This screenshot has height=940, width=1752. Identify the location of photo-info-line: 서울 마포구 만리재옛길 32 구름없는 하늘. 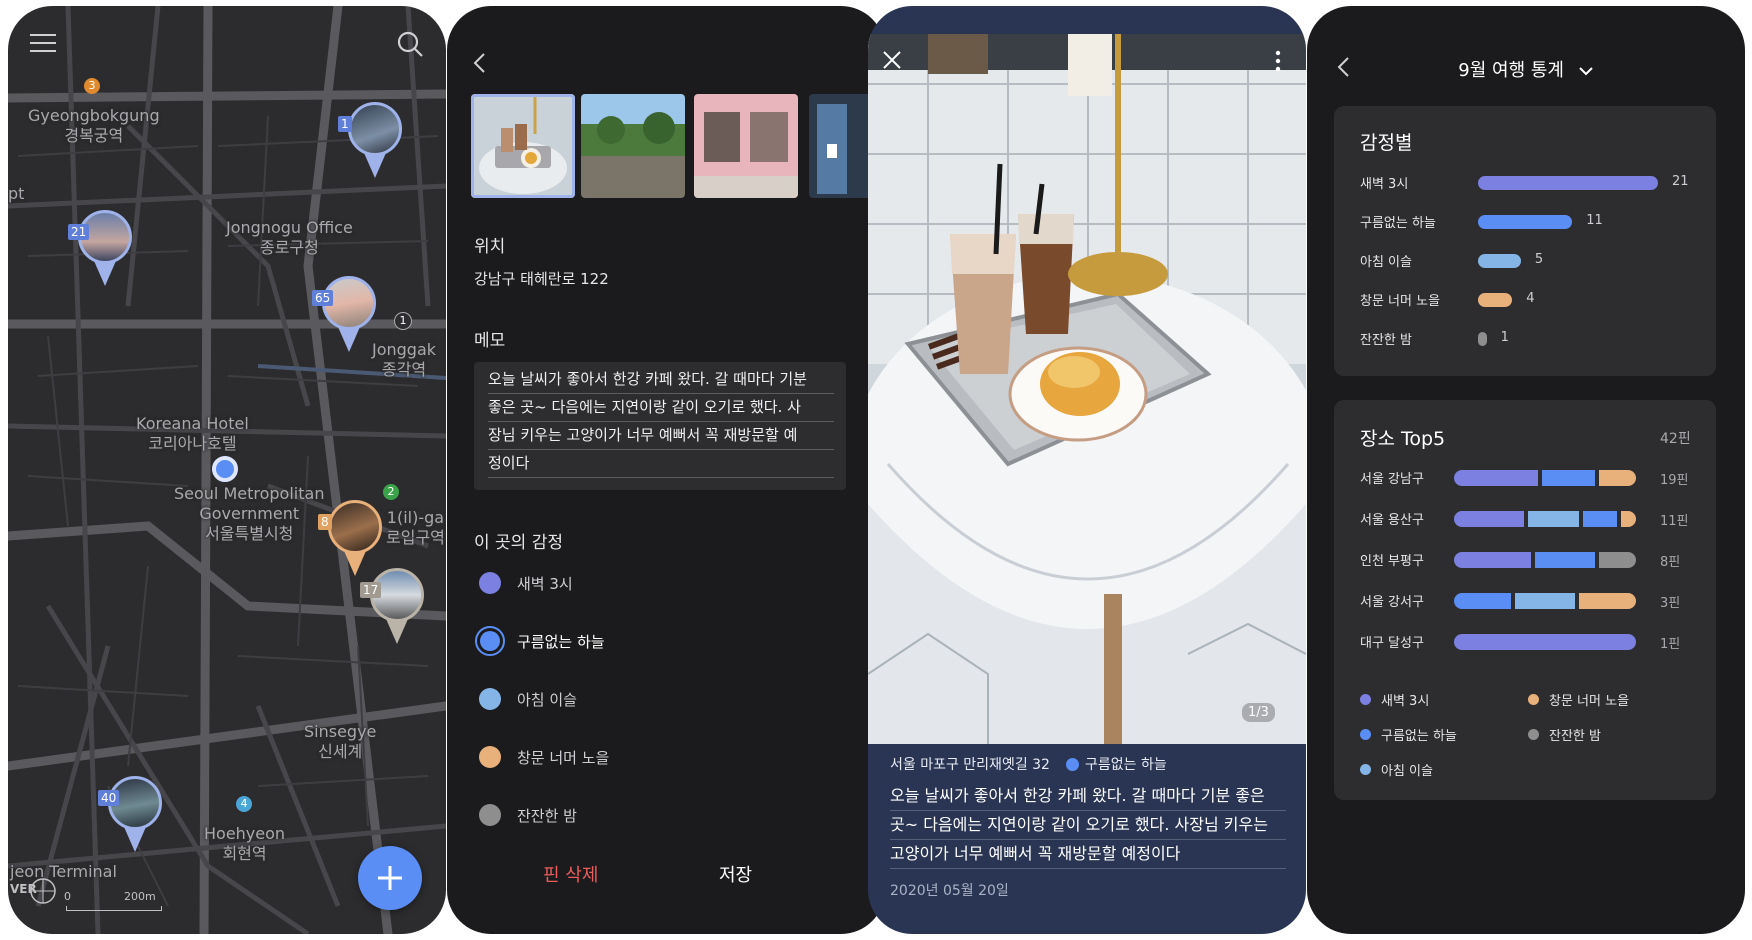
(1028, 764).